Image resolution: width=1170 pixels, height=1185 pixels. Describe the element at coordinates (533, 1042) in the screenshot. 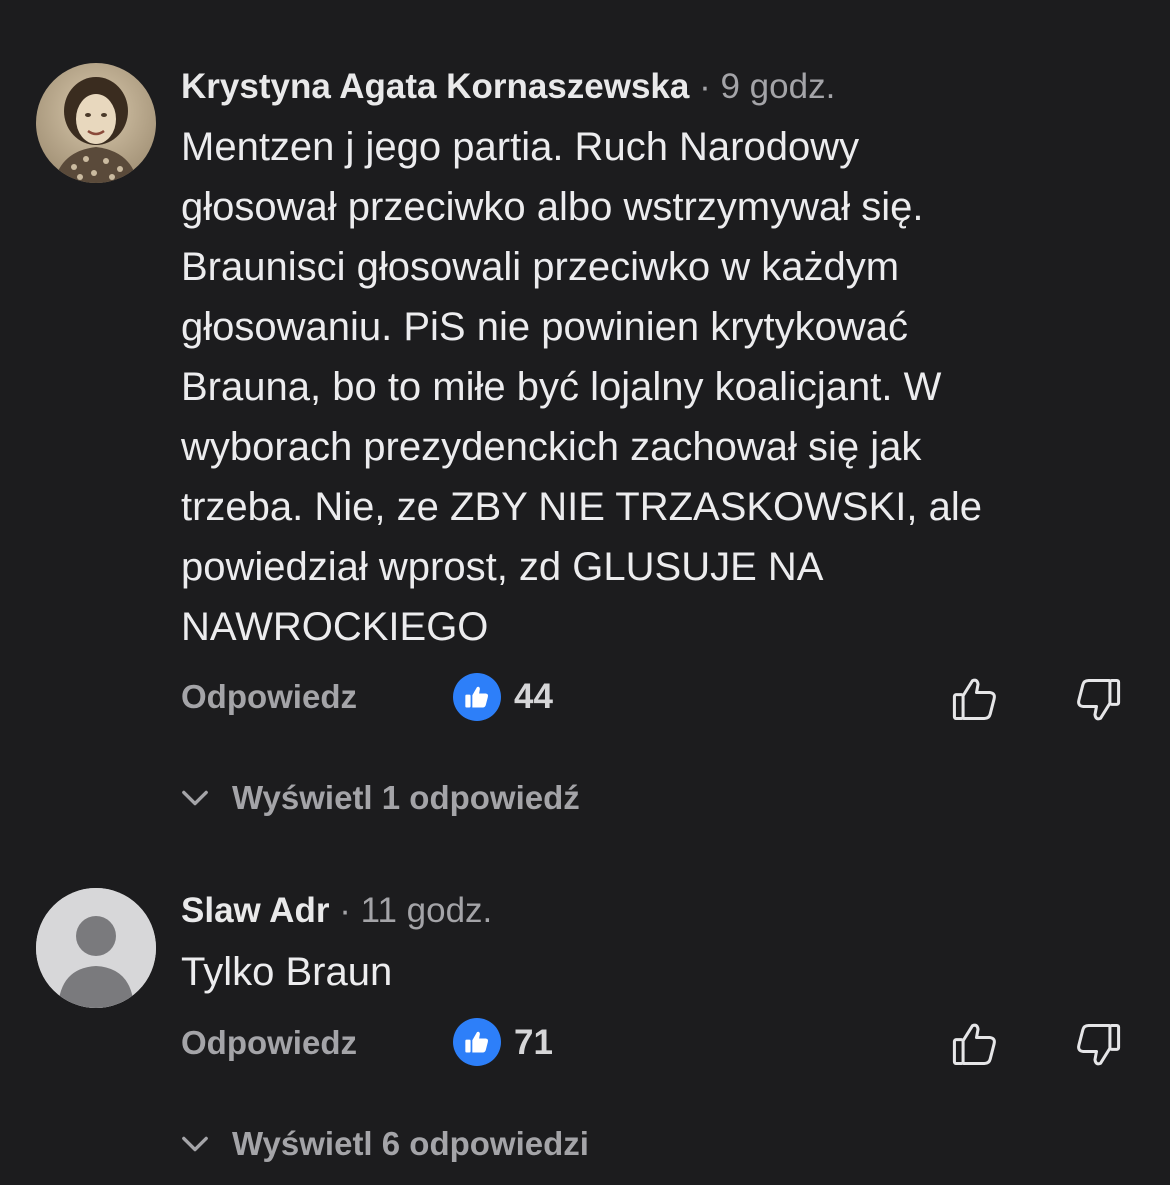

I see `like-count: 71` at that location.